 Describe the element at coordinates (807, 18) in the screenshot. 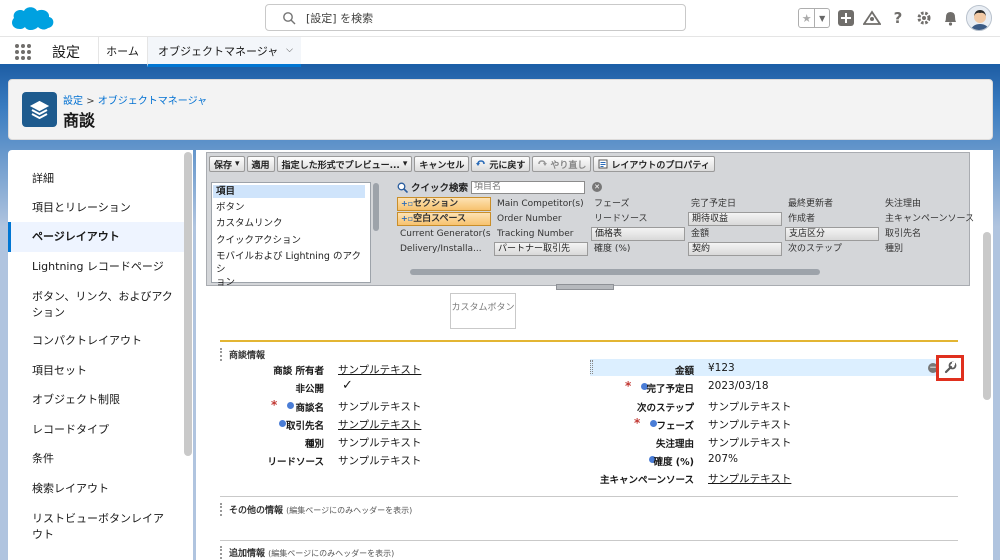

I see `star-icon: ★` at that location.